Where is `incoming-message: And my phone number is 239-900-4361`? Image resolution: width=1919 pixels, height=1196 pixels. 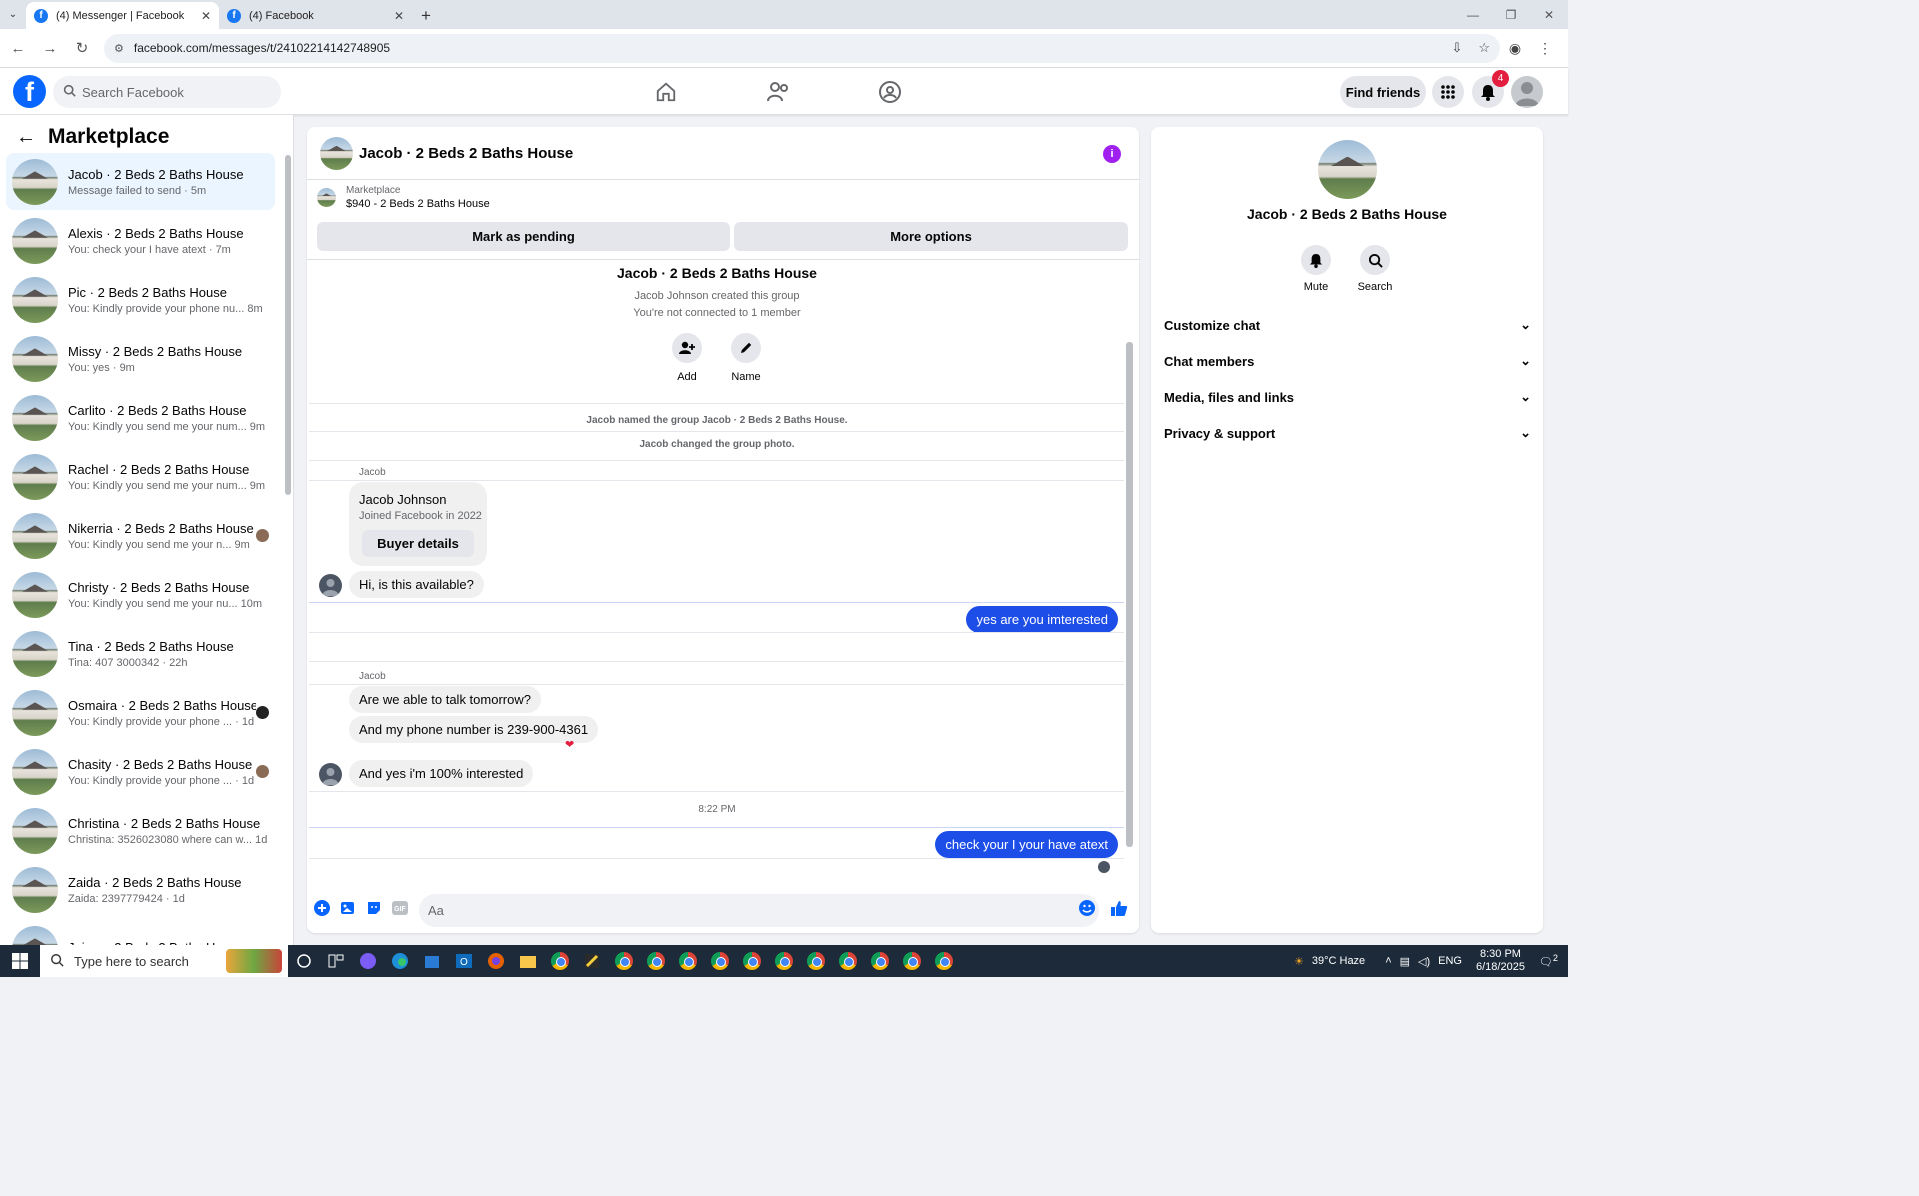 incoming-message: And my phone number is 239-900-4361 is located at coordinates (474, 729).